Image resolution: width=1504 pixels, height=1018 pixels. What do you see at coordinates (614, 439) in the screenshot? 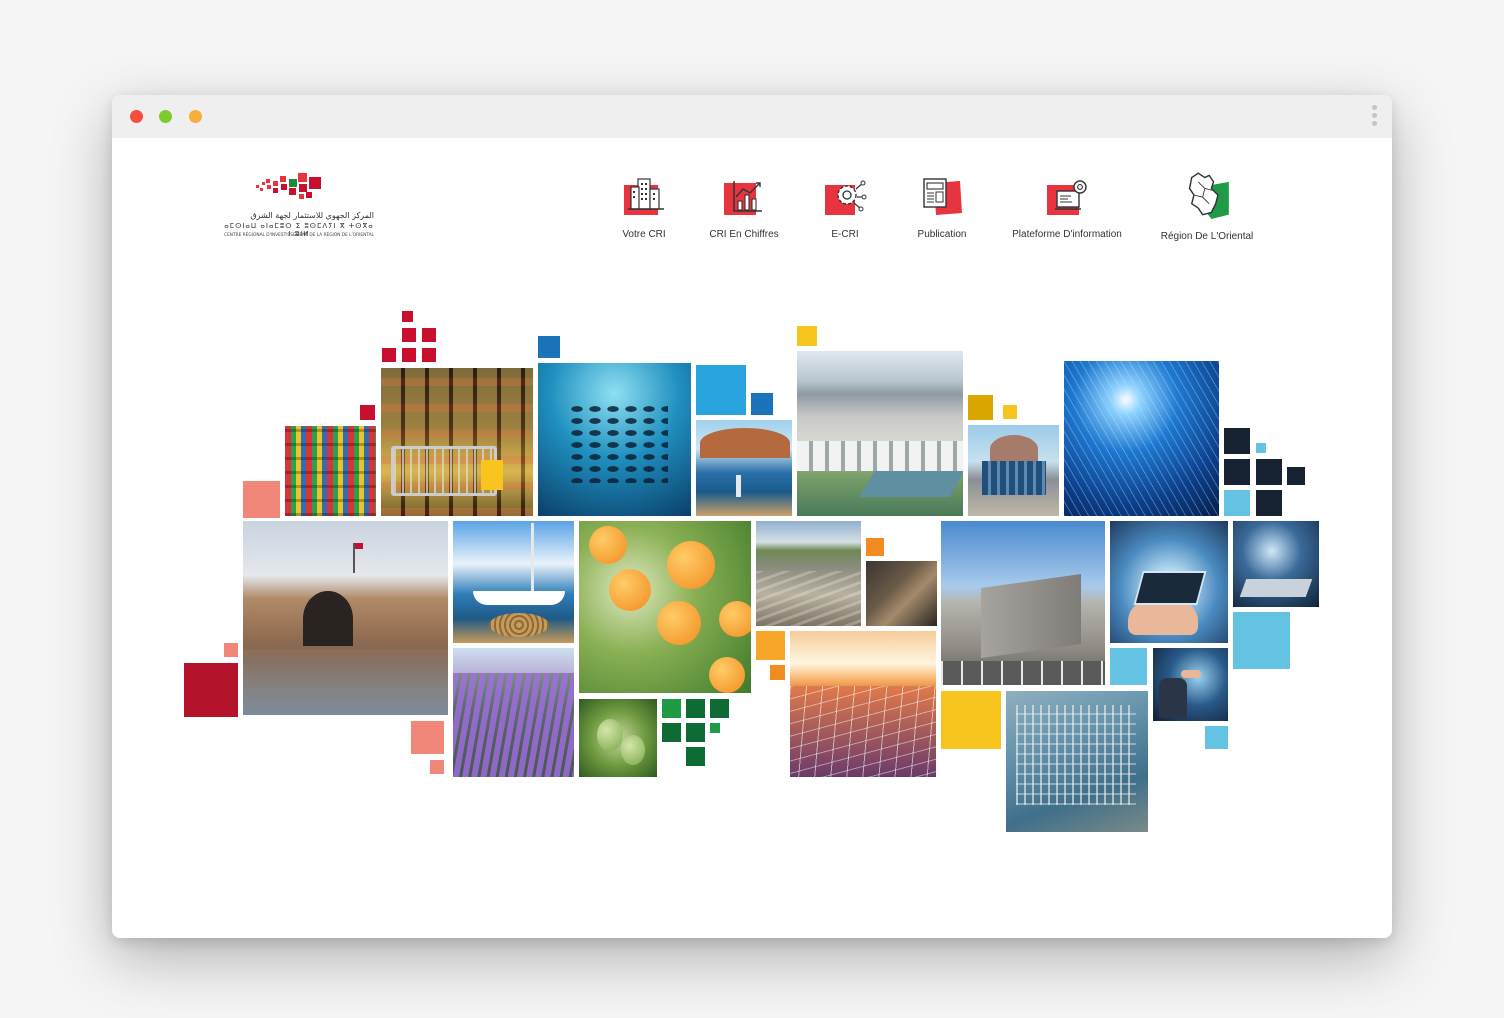
I see `fish-school-photo` at bounding box center [614, 439].